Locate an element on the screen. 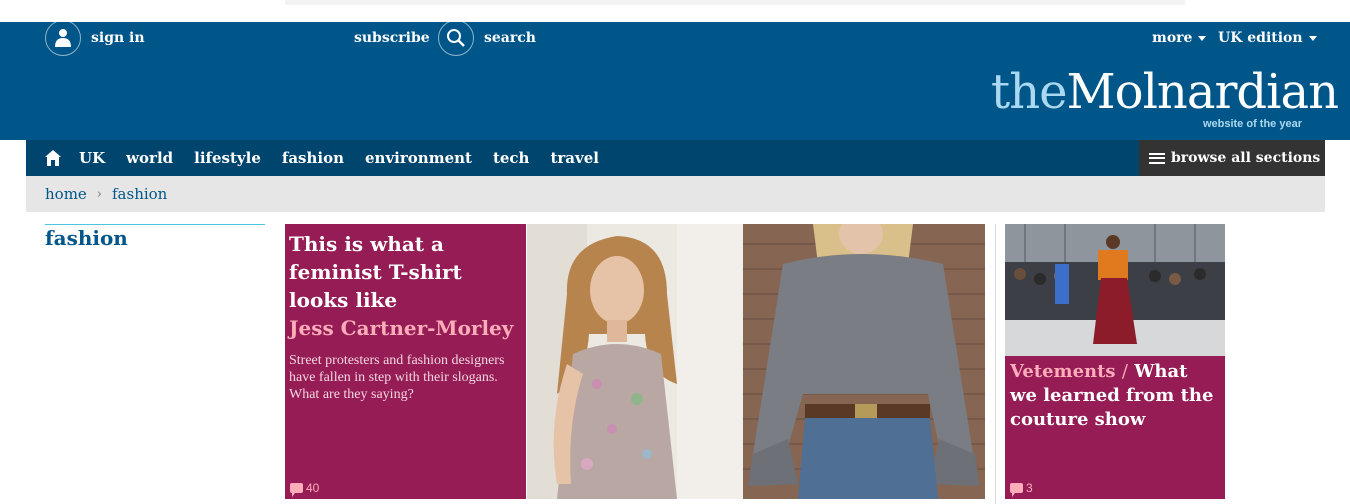 The image size is (1350, 504). browse-label: browse all sections is located at coordinates (1246, 158).